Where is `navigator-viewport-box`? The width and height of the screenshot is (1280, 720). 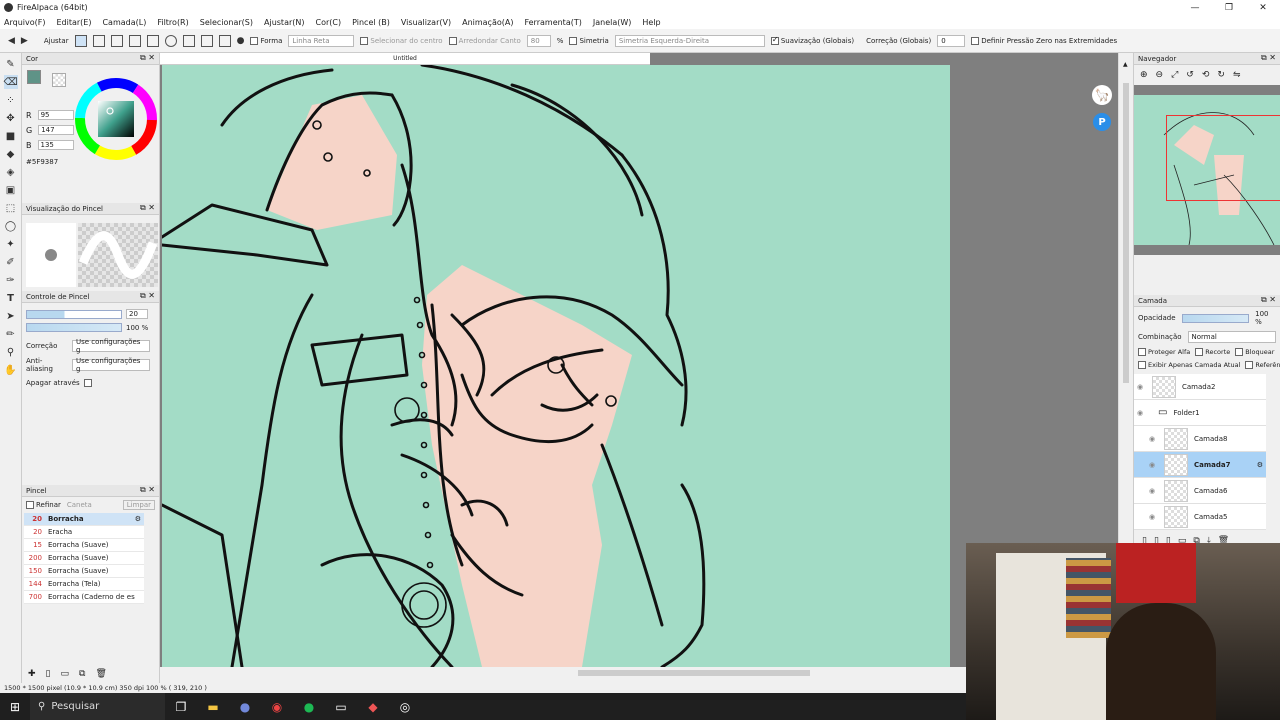
navigator-viewport-box is located at coordinates (1223, 158).